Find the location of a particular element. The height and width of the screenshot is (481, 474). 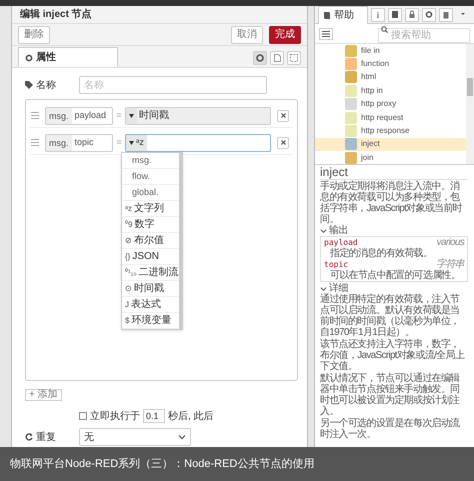

node-label: http response is located at coordinates (385, 131).